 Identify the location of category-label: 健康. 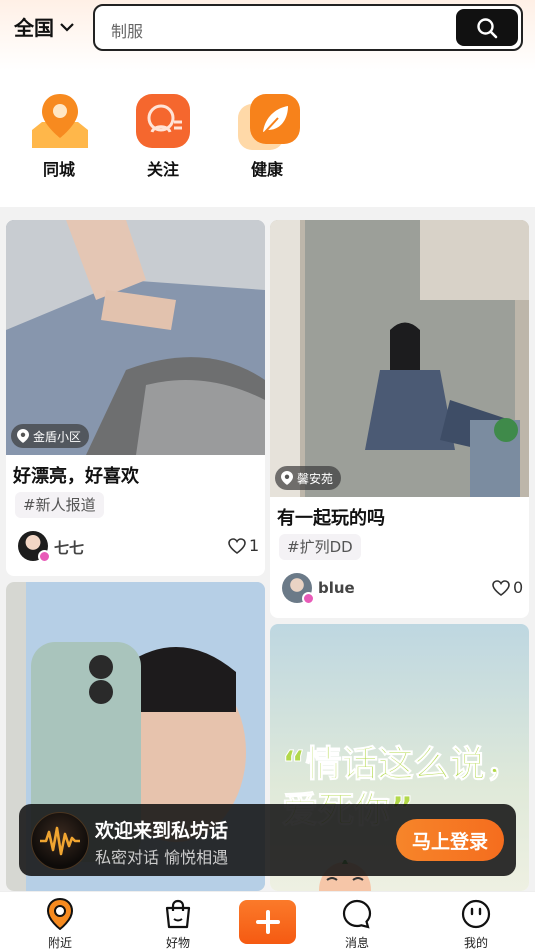
(266, 169).